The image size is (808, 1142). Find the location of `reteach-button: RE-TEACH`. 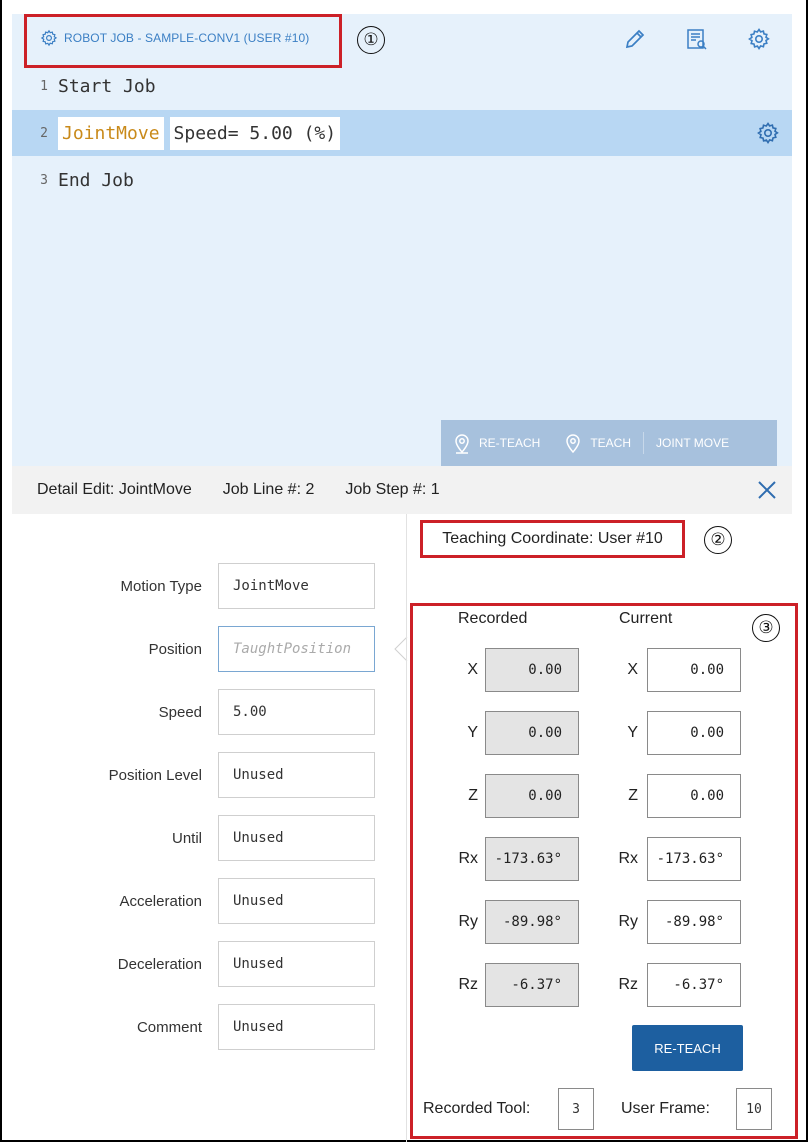

reteach-button: RE-TEACH is located at coordinates (687, 1048).